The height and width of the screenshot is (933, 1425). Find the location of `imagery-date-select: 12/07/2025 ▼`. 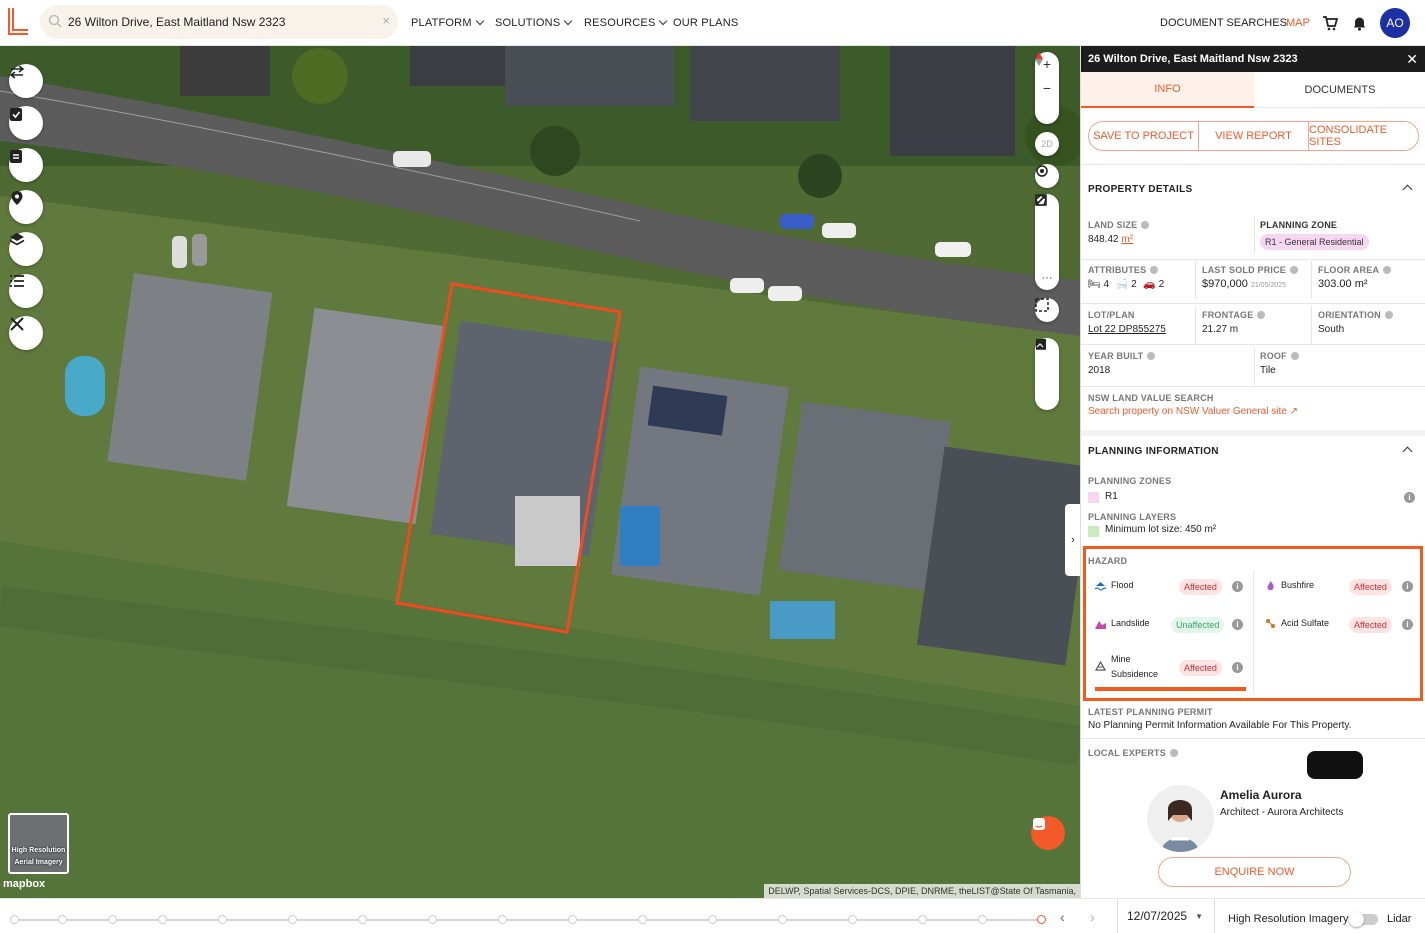

imagery-date-select: 12/07/2025 ▼ is located at coordinates (1166, 916).